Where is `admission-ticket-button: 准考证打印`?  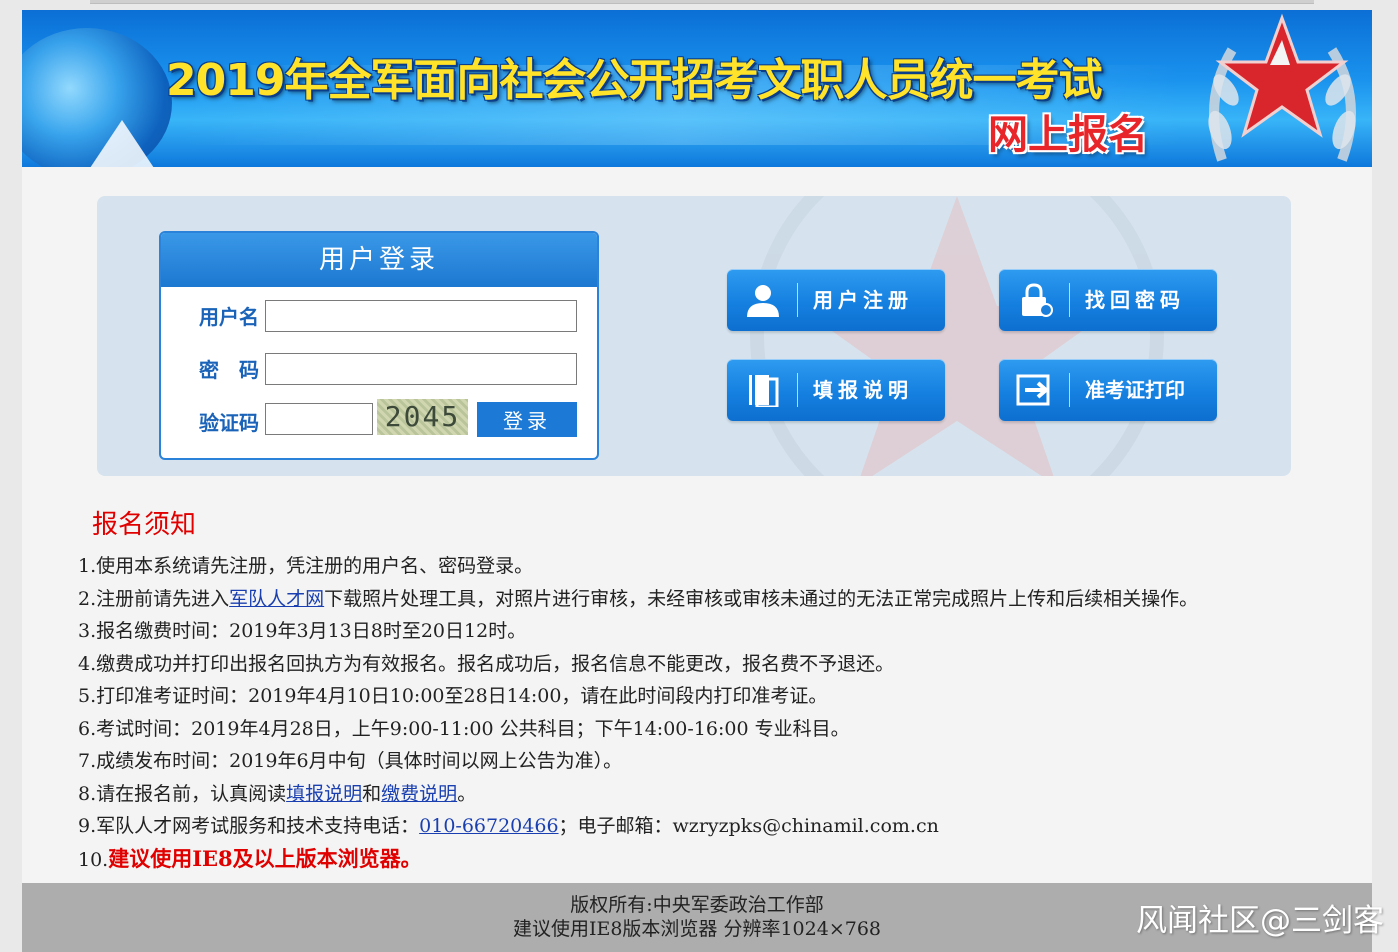
admission-ticket-button: 准考证打印 is located at coordinates (1108, 390).